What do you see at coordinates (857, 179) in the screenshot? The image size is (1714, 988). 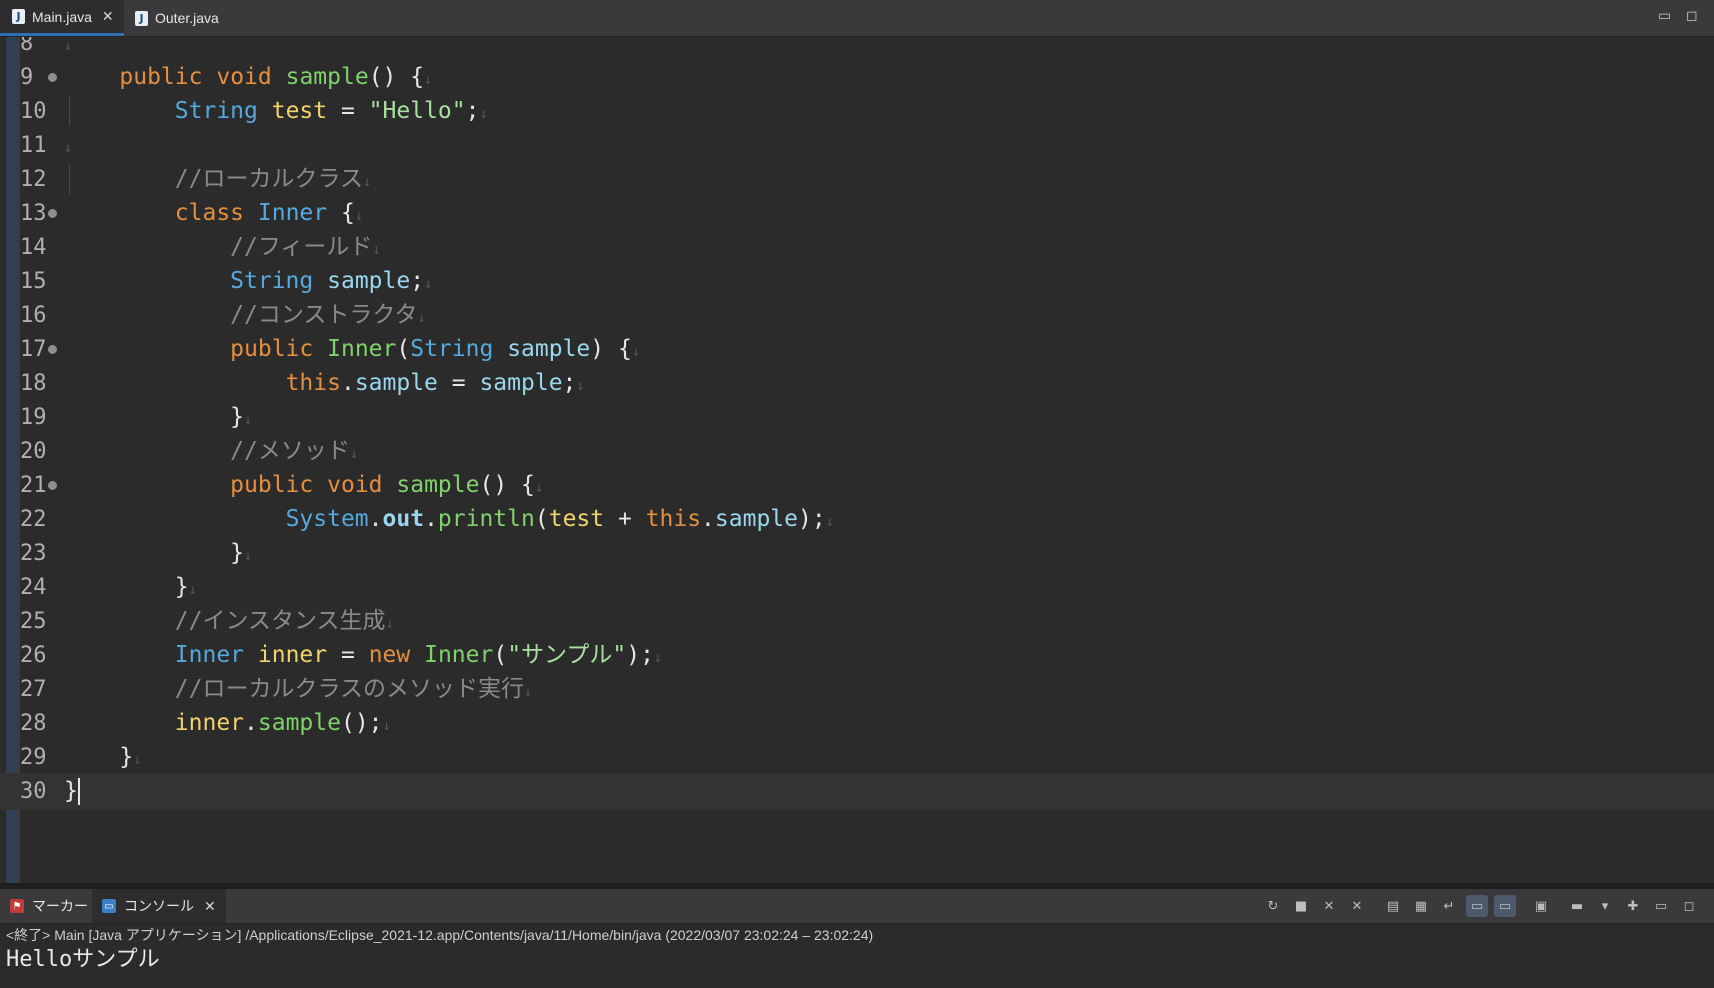 I see `code-line: 12 //ローカルクラス↓` at bounding box center [857, 179].